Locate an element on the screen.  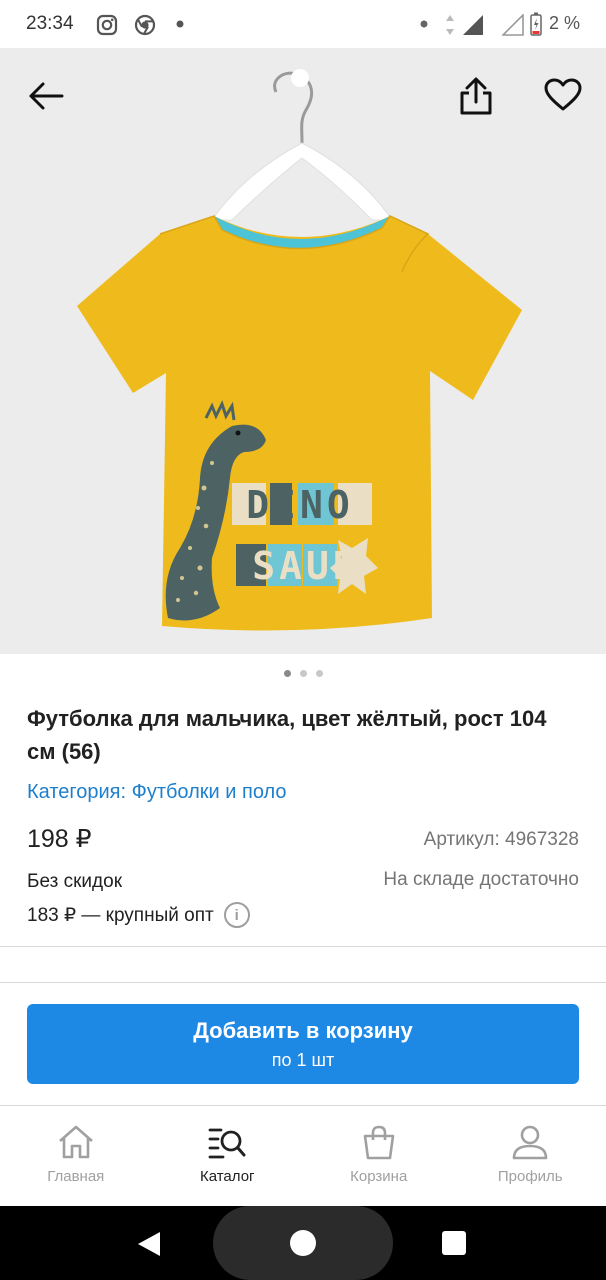
battery-icon is located at coordinates (536, 24).